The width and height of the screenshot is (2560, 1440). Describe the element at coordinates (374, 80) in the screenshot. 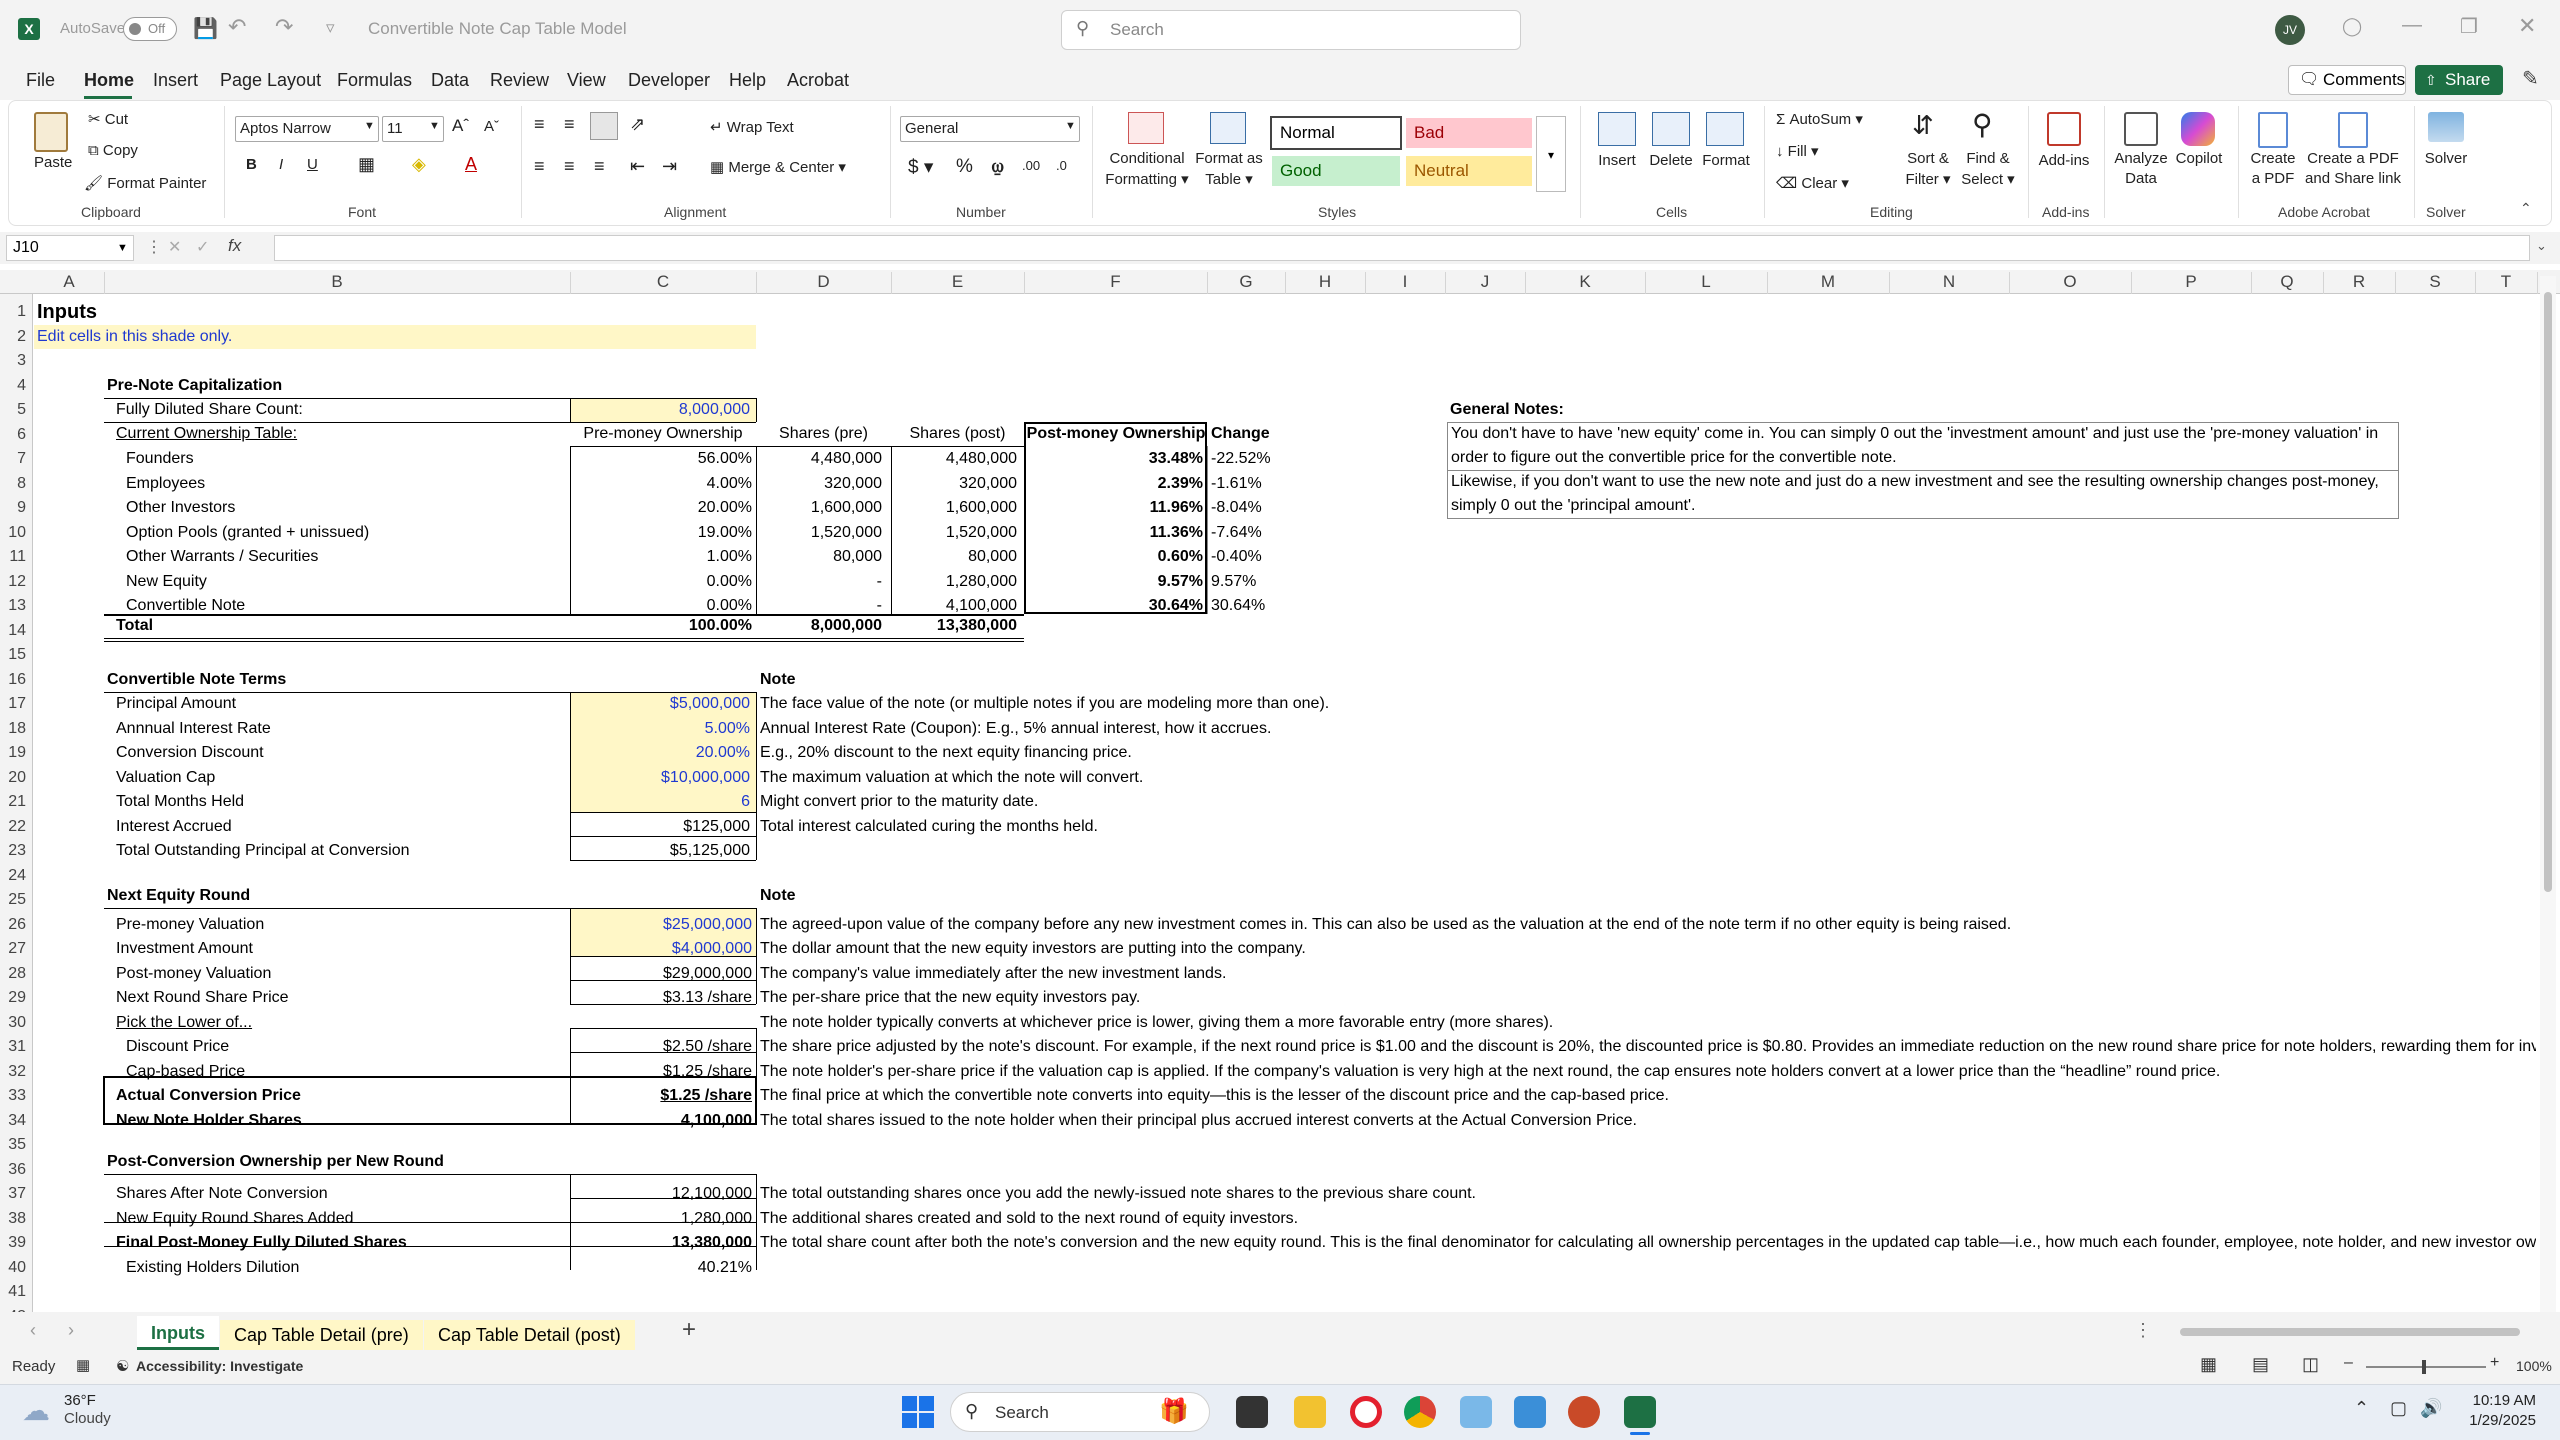

I see `menu-formulas: Formulas` at that location.